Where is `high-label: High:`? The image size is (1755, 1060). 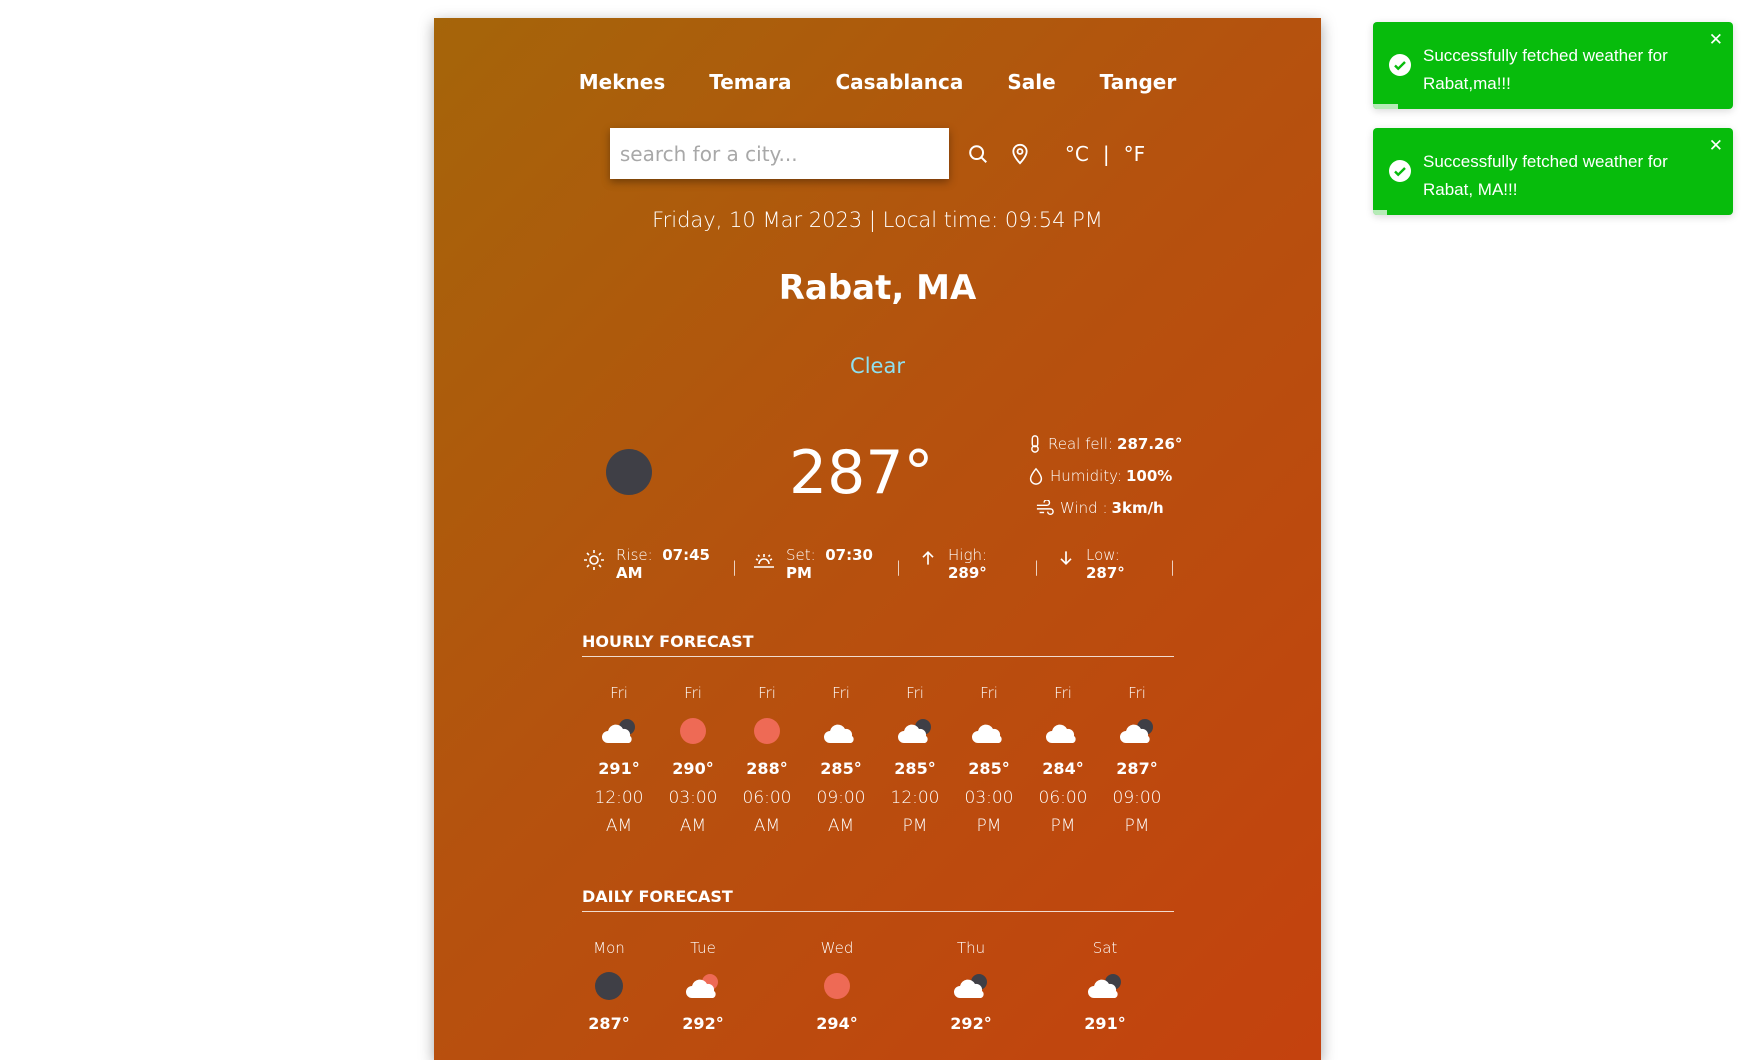
high-label: High: is located at coordinates (968, 555).